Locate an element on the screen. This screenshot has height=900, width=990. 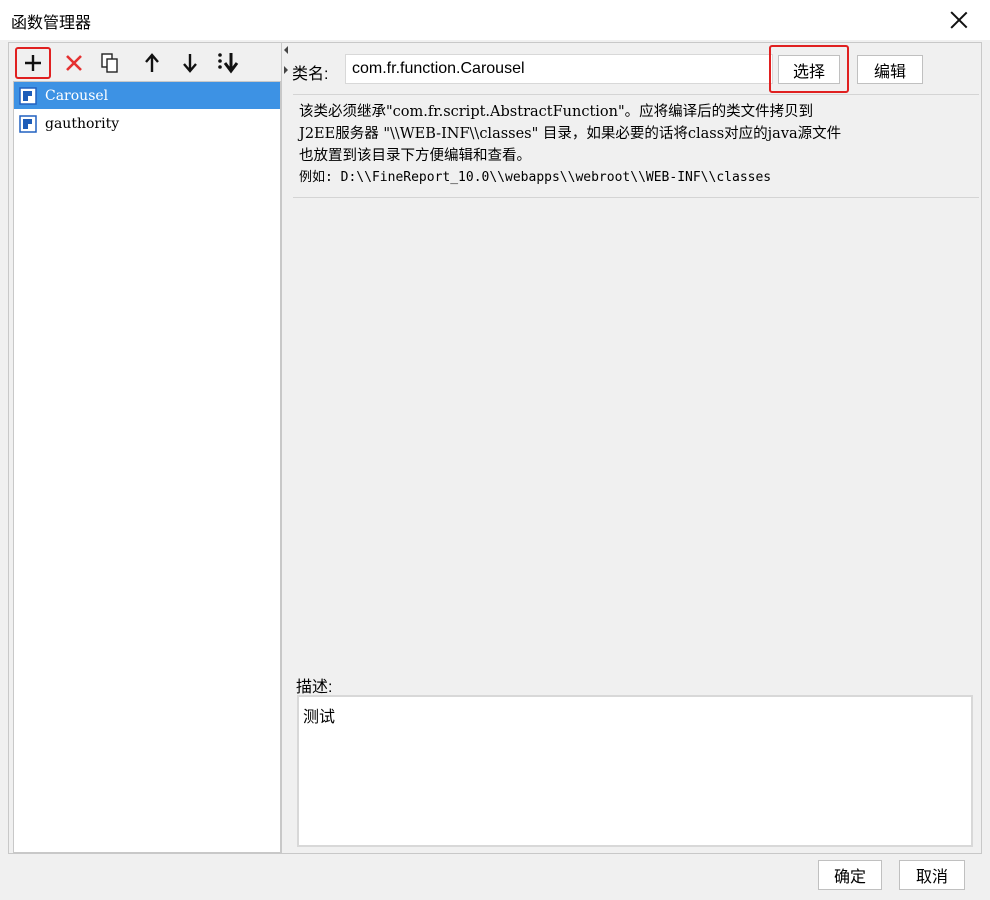
footer: 确定 取消 is located at coordinates (495, 877).